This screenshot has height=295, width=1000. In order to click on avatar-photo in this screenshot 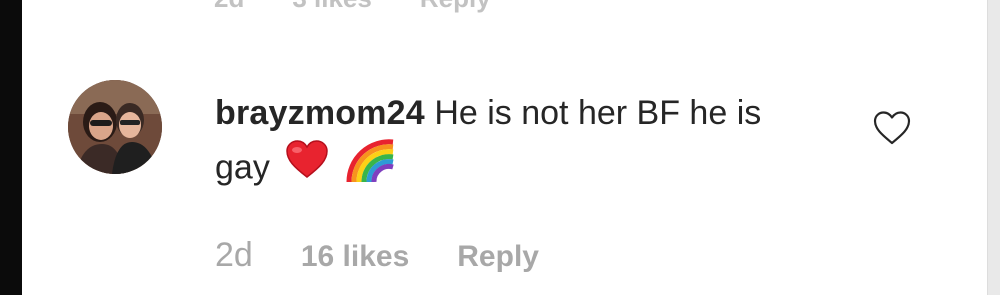, I will do `click(115, 127)`.